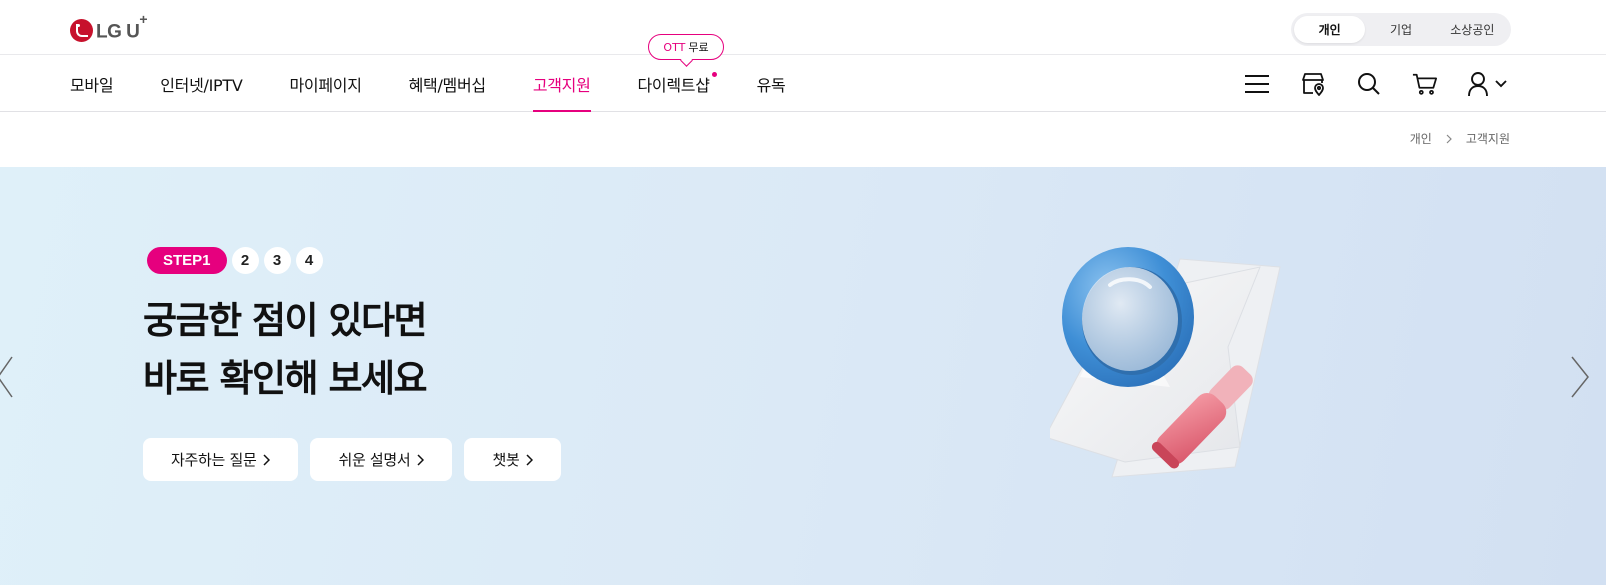  Describe the element at coordinates (187, 260) in the screenshot. I see `step-active-badge: STEP1` at that location.